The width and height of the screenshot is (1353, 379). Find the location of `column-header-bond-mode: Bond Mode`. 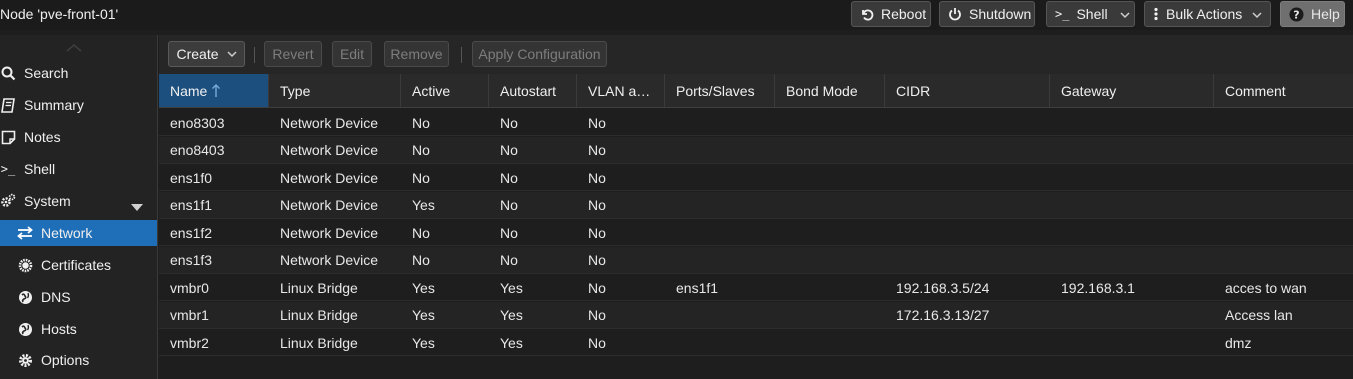

column-header-bond-mode: Bond Mode is located at coordinates (830, 90).